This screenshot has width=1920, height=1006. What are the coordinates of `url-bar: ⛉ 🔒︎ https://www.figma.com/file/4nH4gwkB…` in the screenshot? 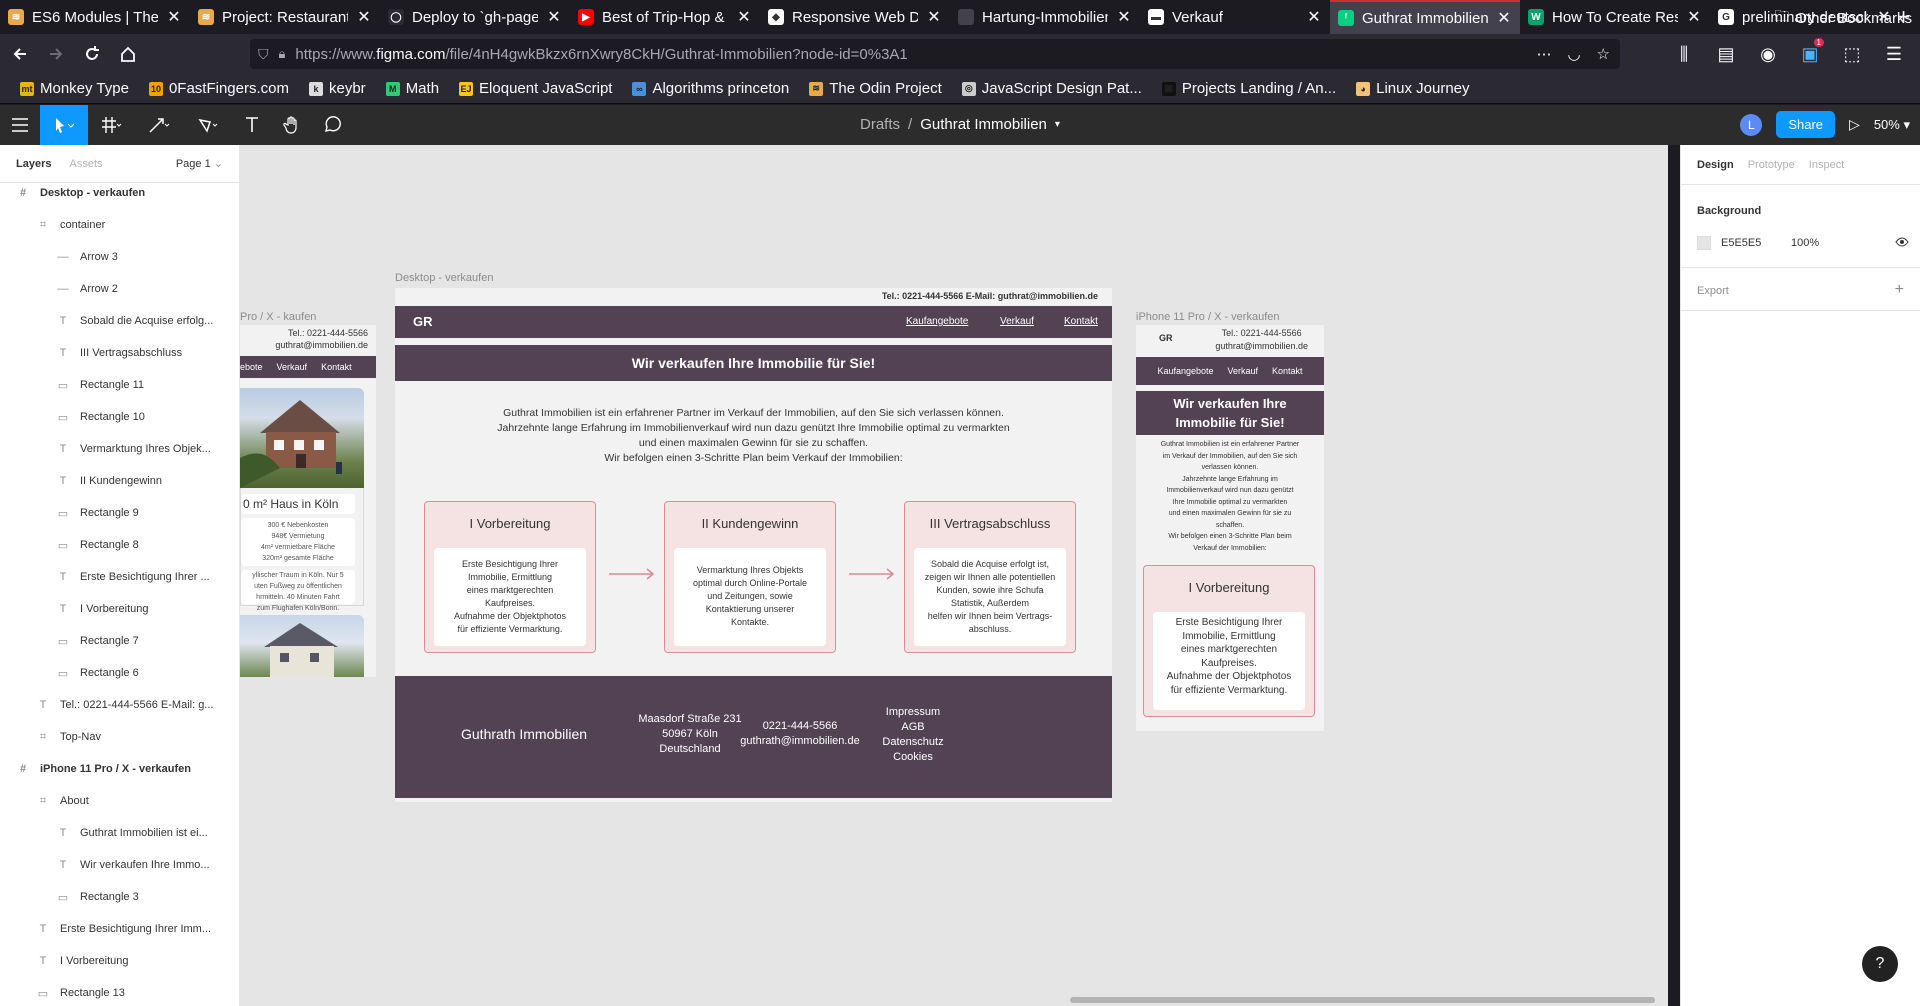 It's located at (935, 54).